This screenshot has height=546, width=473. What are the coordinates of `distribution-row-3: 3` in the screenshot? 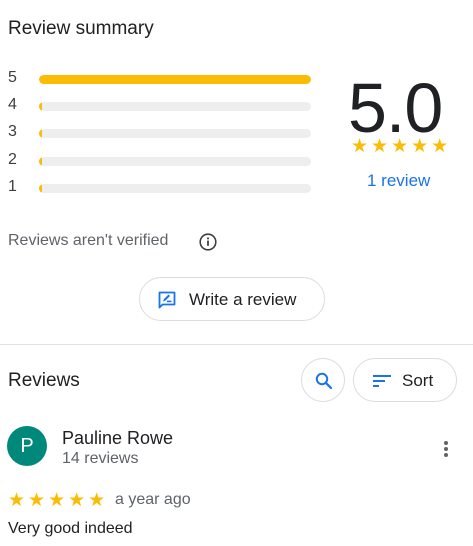 It's located at (163, 133).